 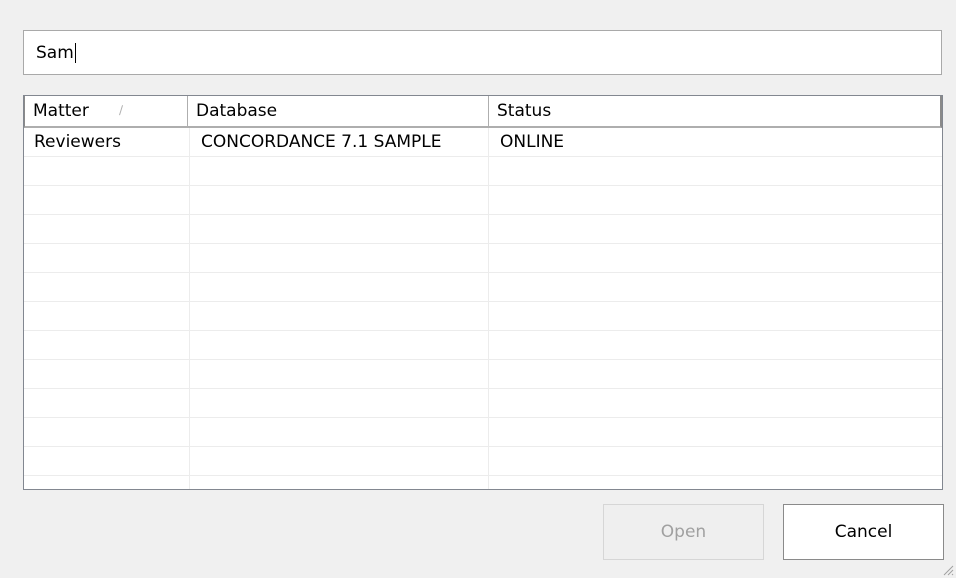 I want to click on column-header-status: Status, so click(x=715, y=112).